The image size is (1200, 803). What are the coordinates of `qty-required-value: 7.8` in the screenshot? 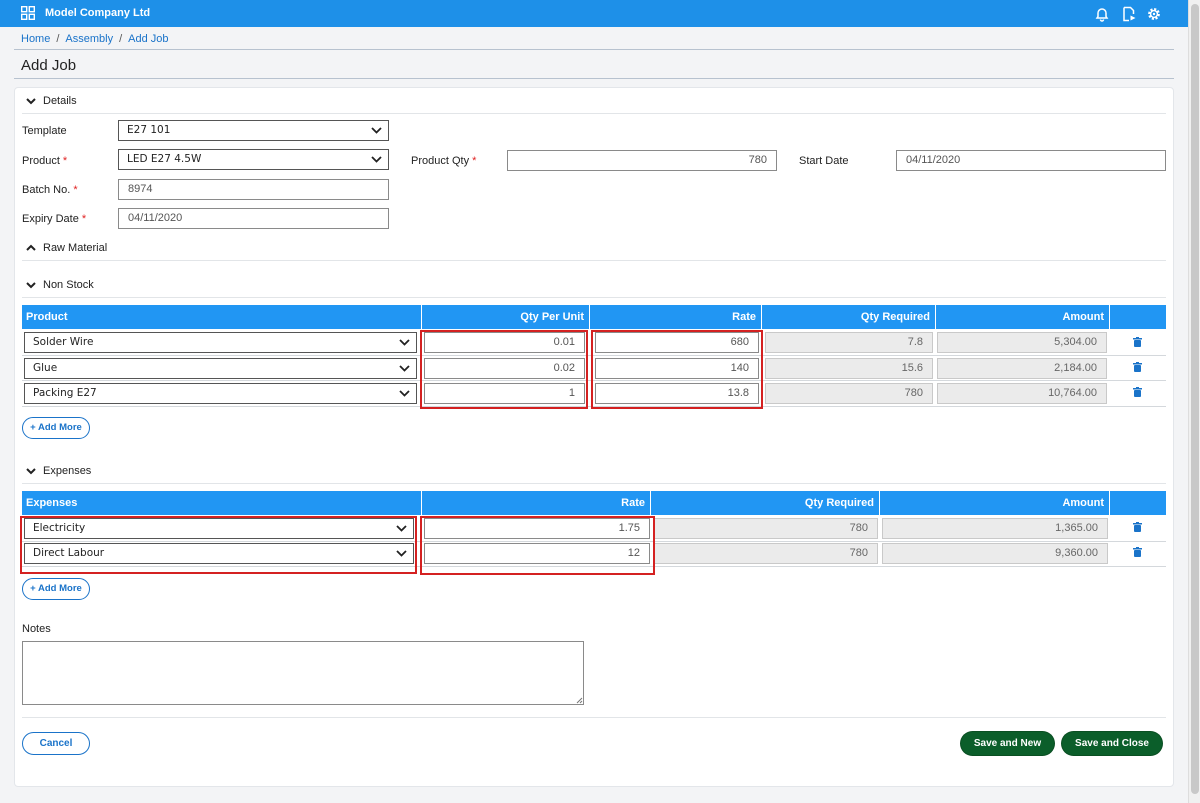 It's located at (849, 342).